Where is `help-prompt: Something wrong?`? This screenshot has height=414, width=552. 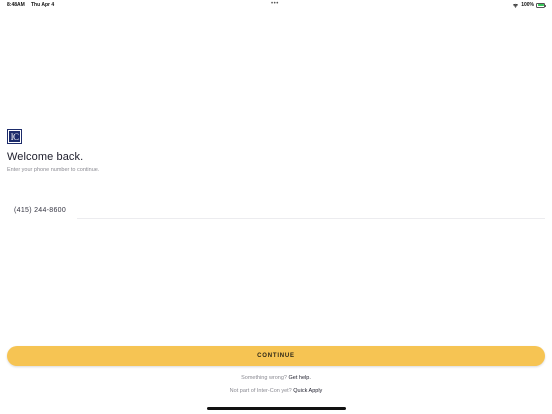
help-prompt: Something wrong? is located at coordinates (264, 378).